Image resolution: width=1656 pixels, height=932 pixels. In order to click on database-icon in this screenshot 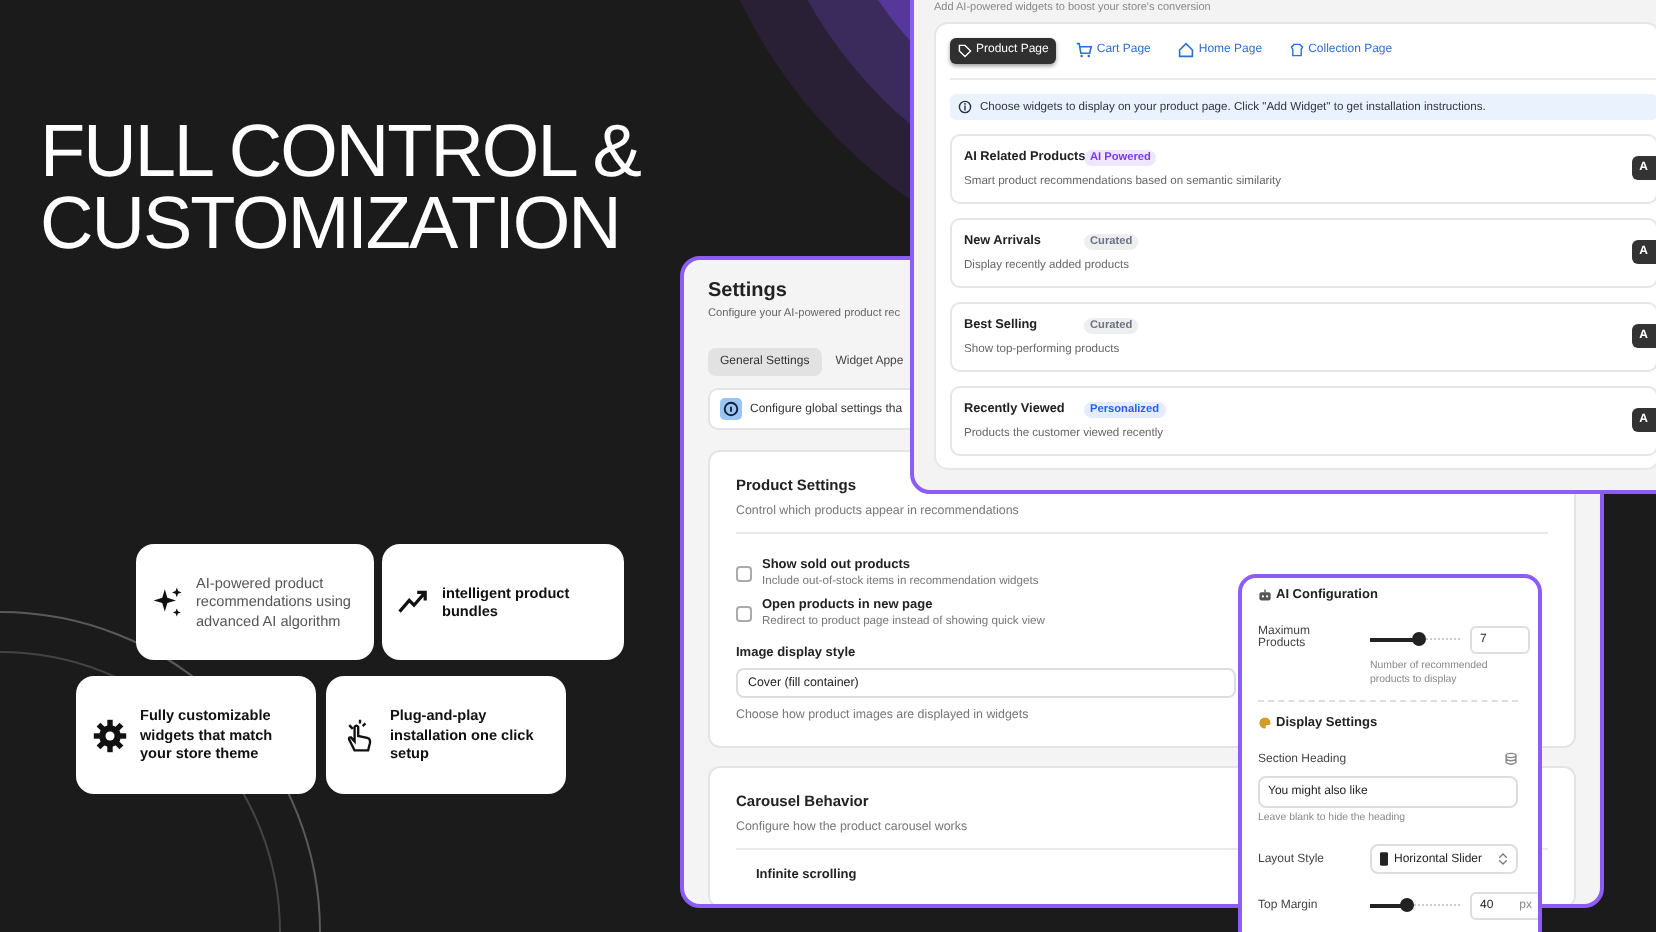, I will do `click(1511, 759)`.